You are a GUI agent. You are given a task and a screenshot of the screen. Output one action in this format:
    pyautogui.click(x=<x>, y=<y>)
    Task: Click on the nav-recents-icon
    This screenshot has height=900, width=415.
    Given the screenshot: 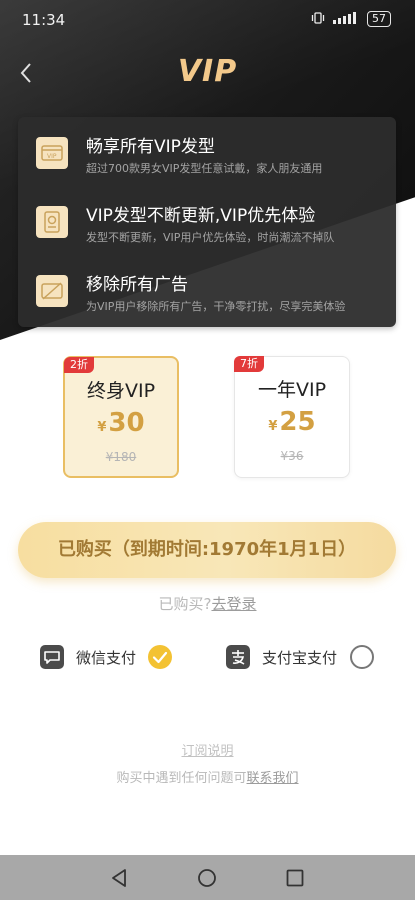 What is the action you would take?
    pyautogui.click(x=295, y=878)
    